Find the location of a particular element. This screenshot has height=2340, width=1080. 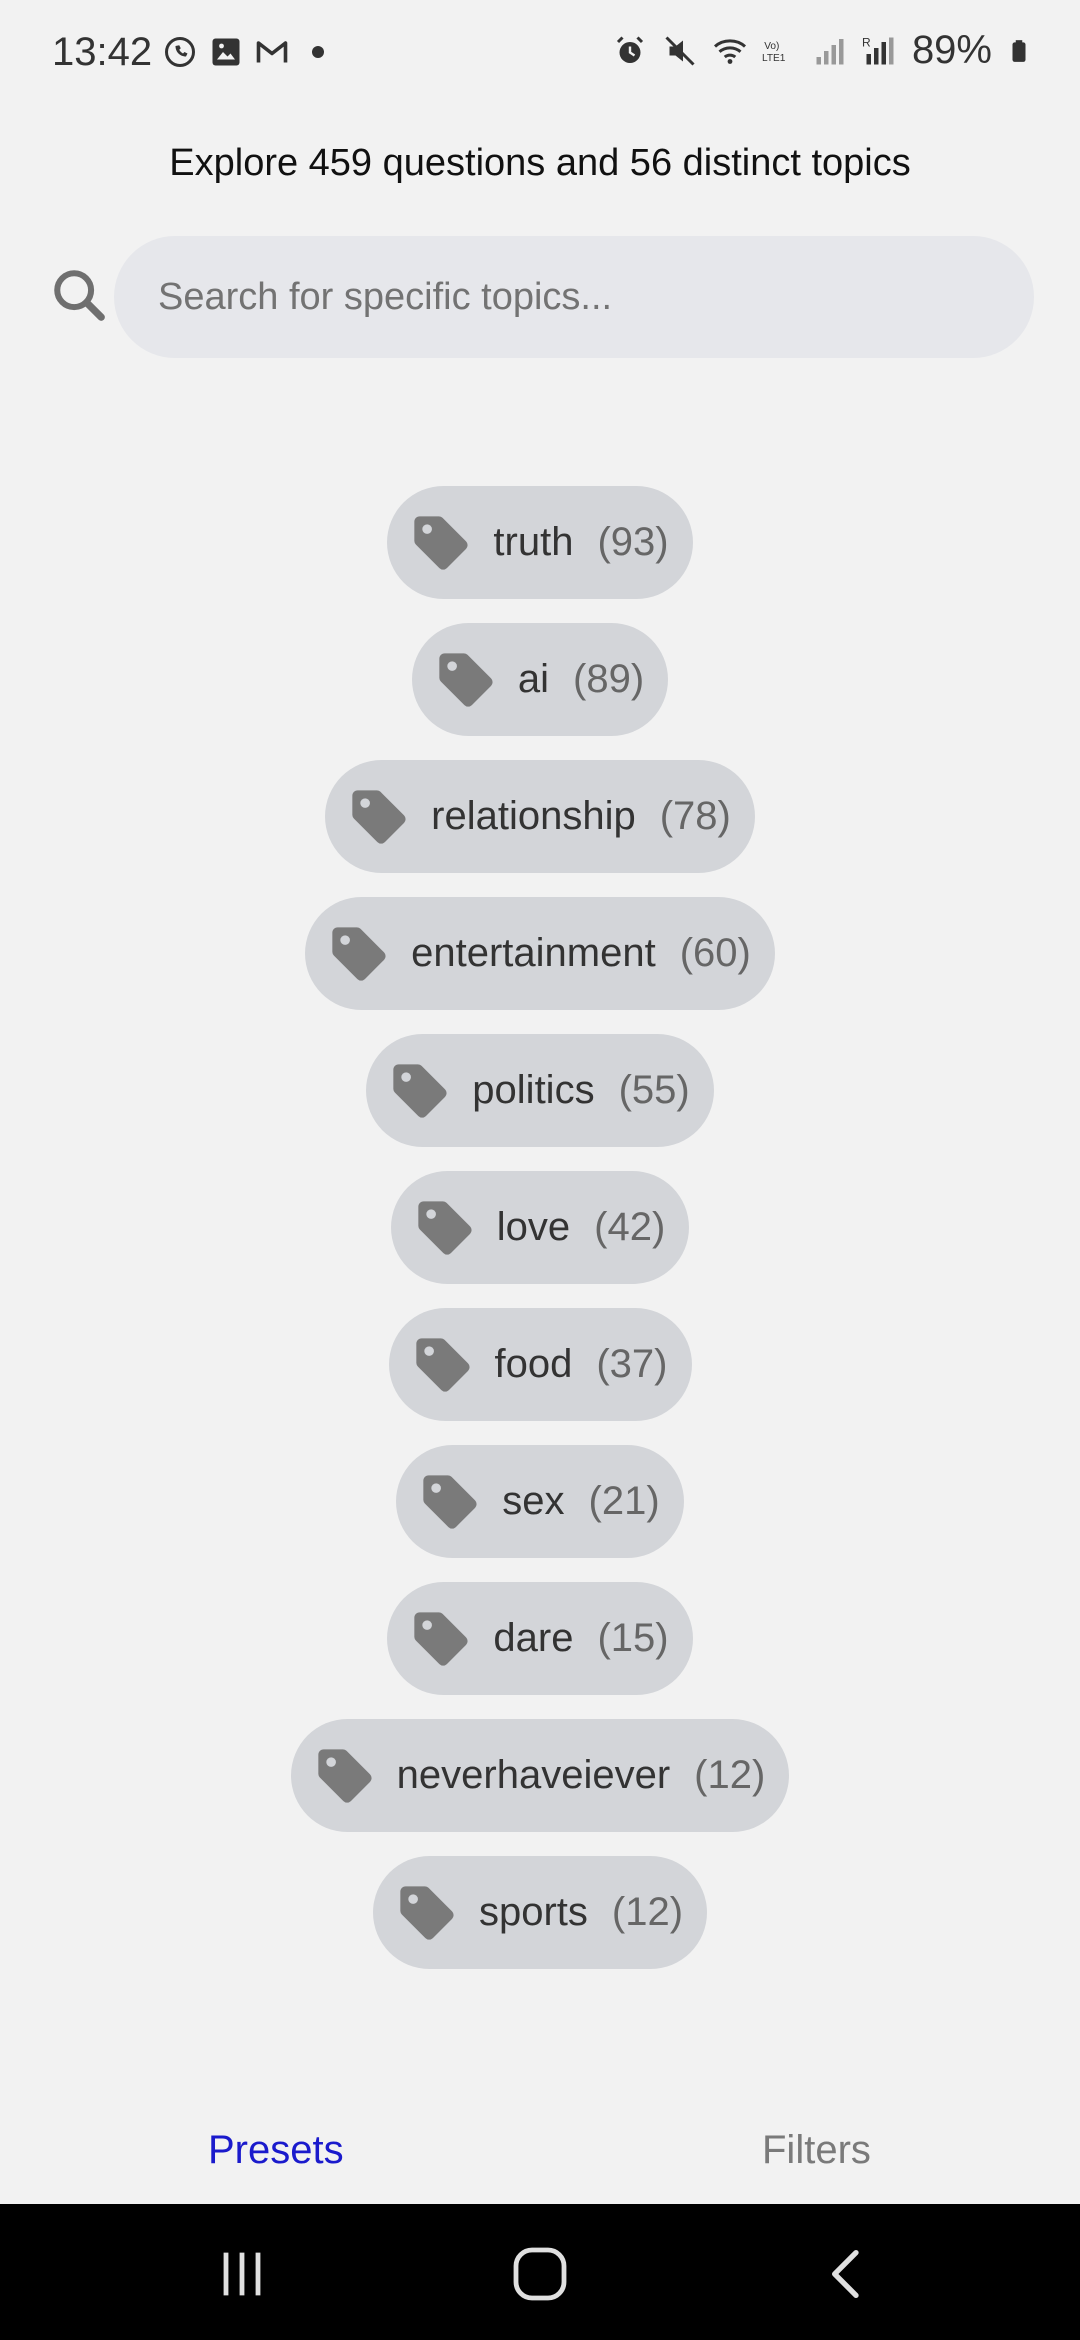

topic-name: ai is located at coordinates (533, 679).